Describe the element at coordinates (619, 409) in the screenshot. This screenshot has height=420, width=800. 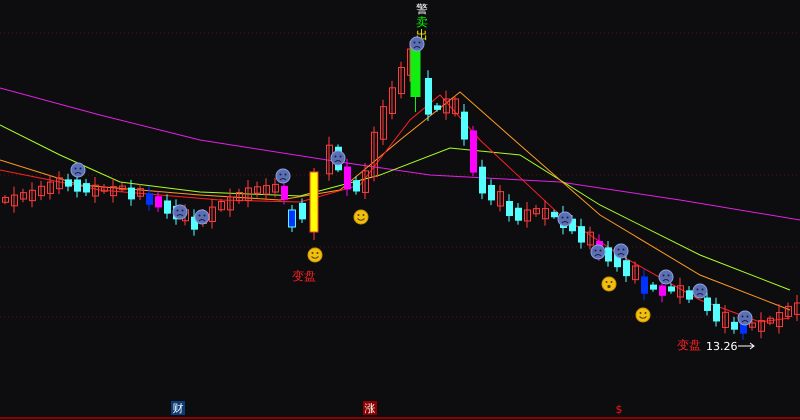
I see `marker-label: $` at that location.